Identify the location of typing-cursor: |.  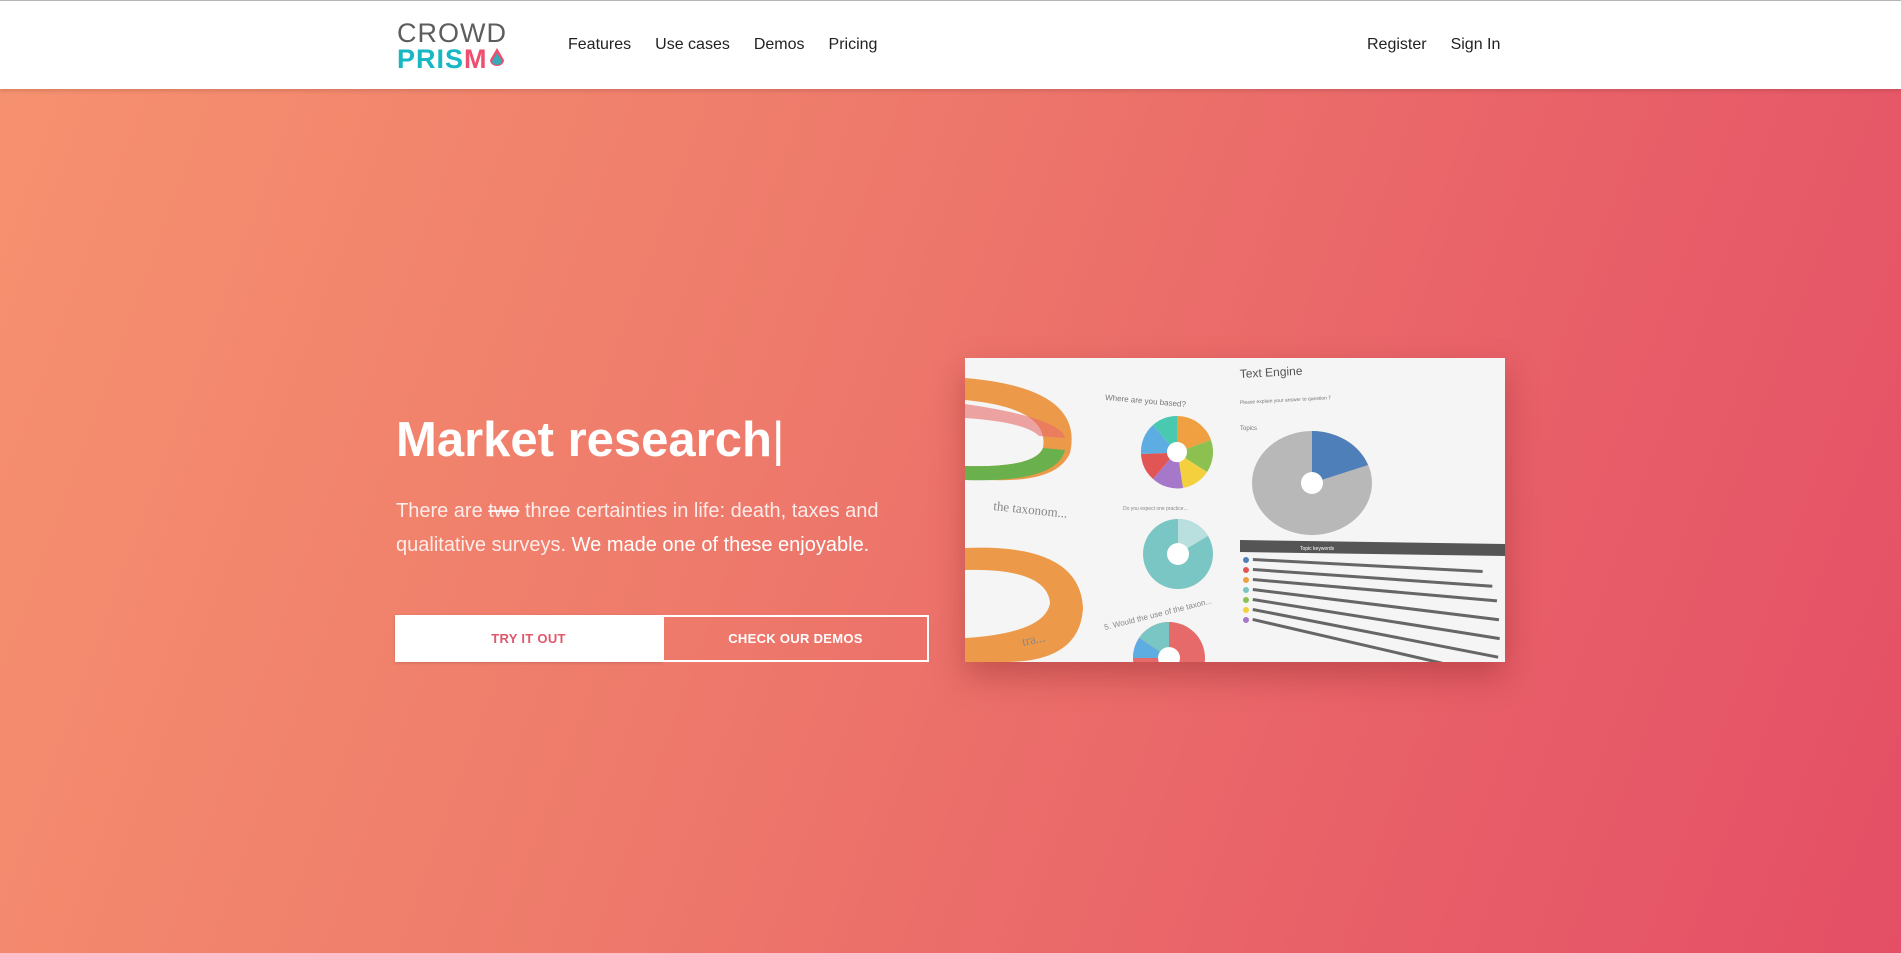
(778, 440).